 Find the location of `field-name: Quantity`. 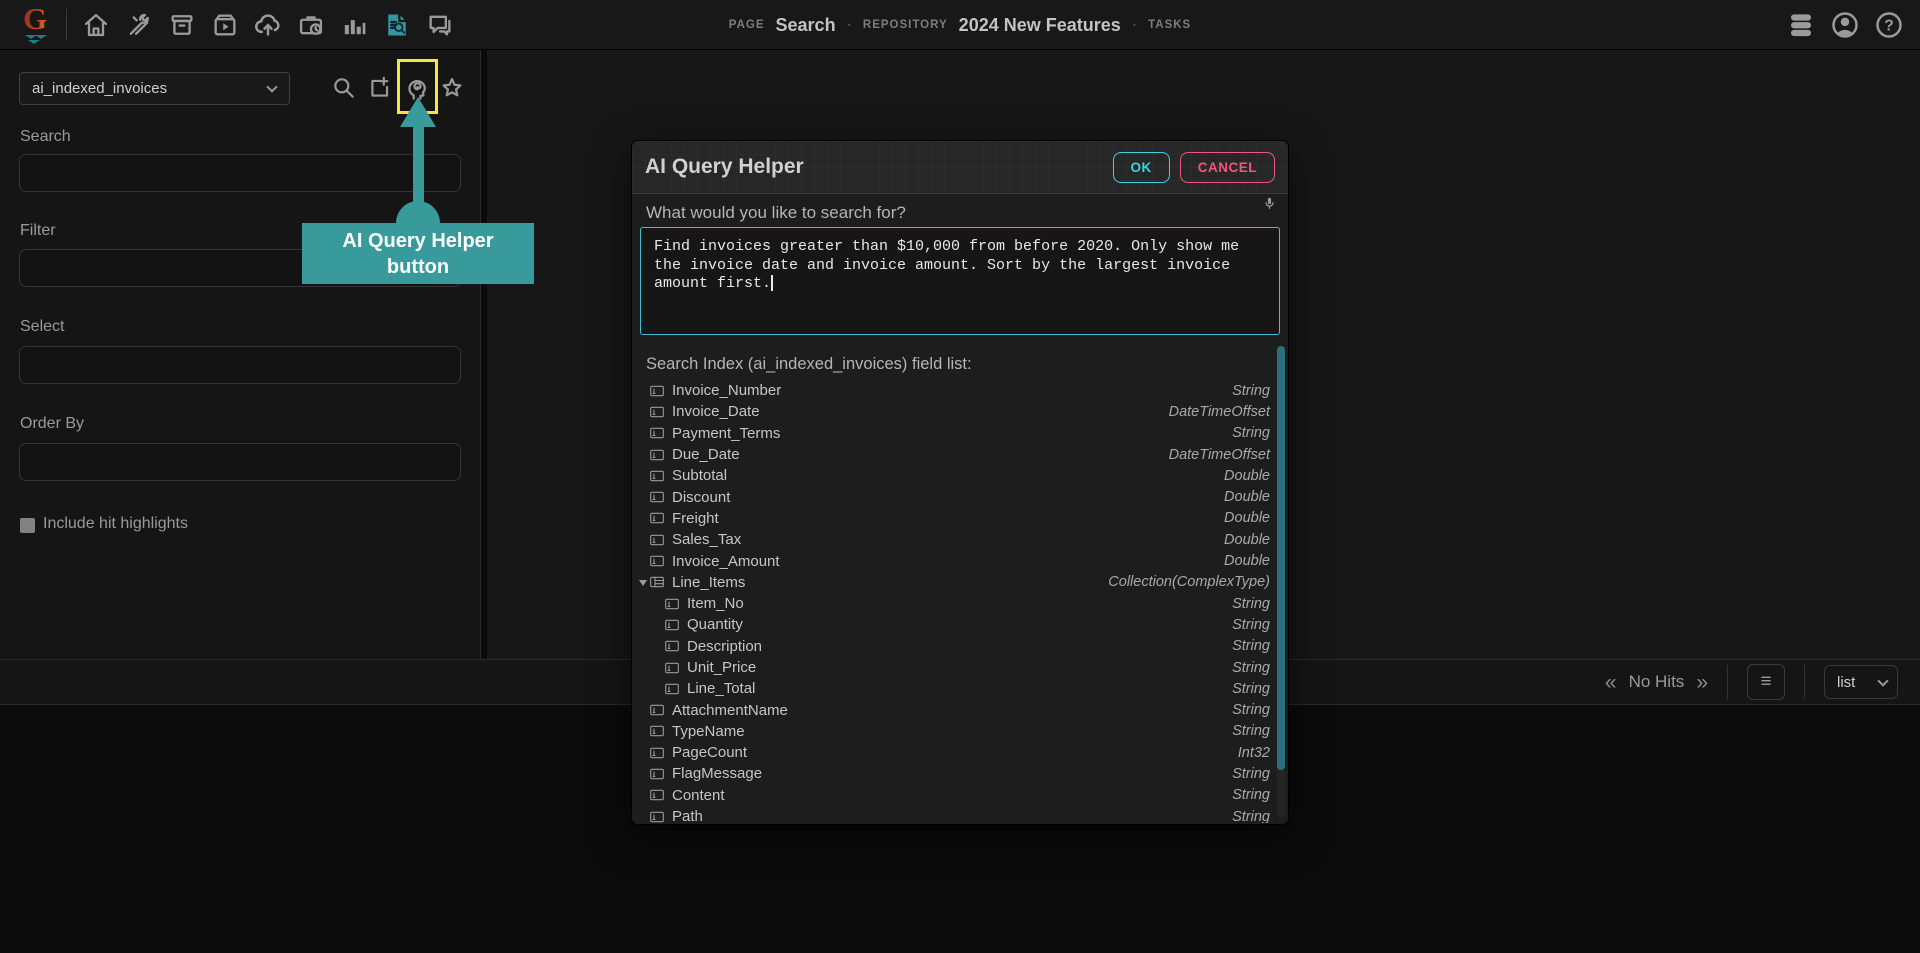

field-name: Quantity is located at coordinates (715, 625).